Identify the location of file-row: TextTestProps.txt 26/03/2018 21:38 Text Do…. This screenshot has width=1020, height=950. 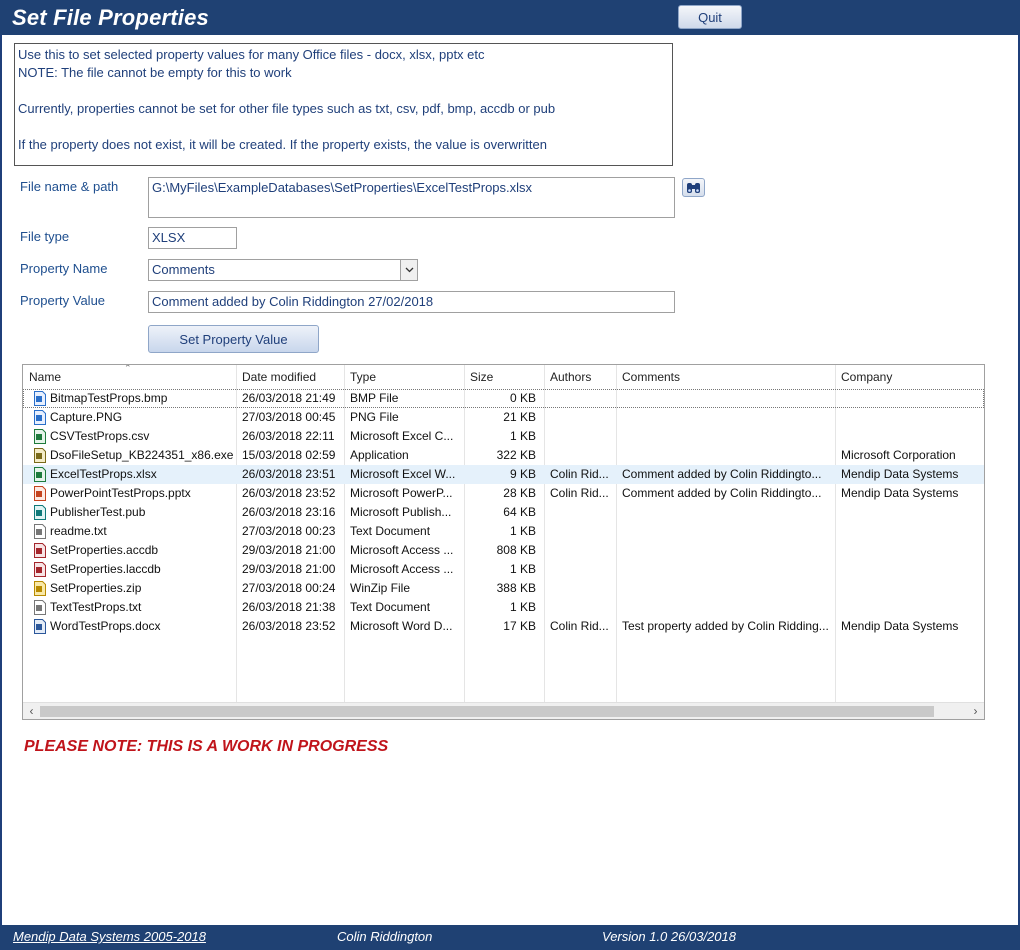
(503, 607).